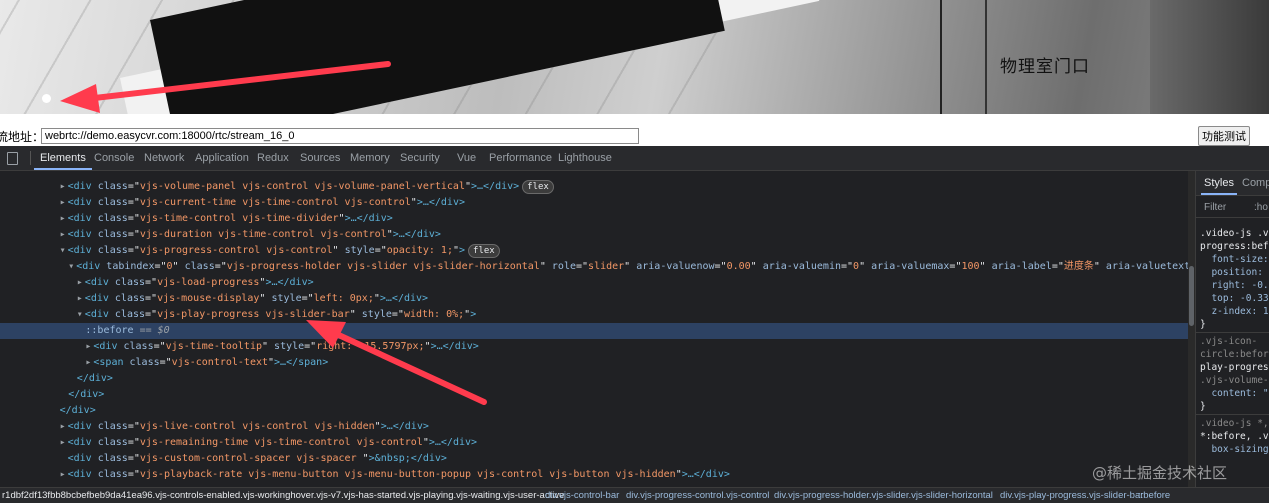 The width and height of the screenshot is (1269, 503). What do you see at coordinates (420, 158) in the screenshot?
I see `tab-security: Security` at bounding box center [420, 158].